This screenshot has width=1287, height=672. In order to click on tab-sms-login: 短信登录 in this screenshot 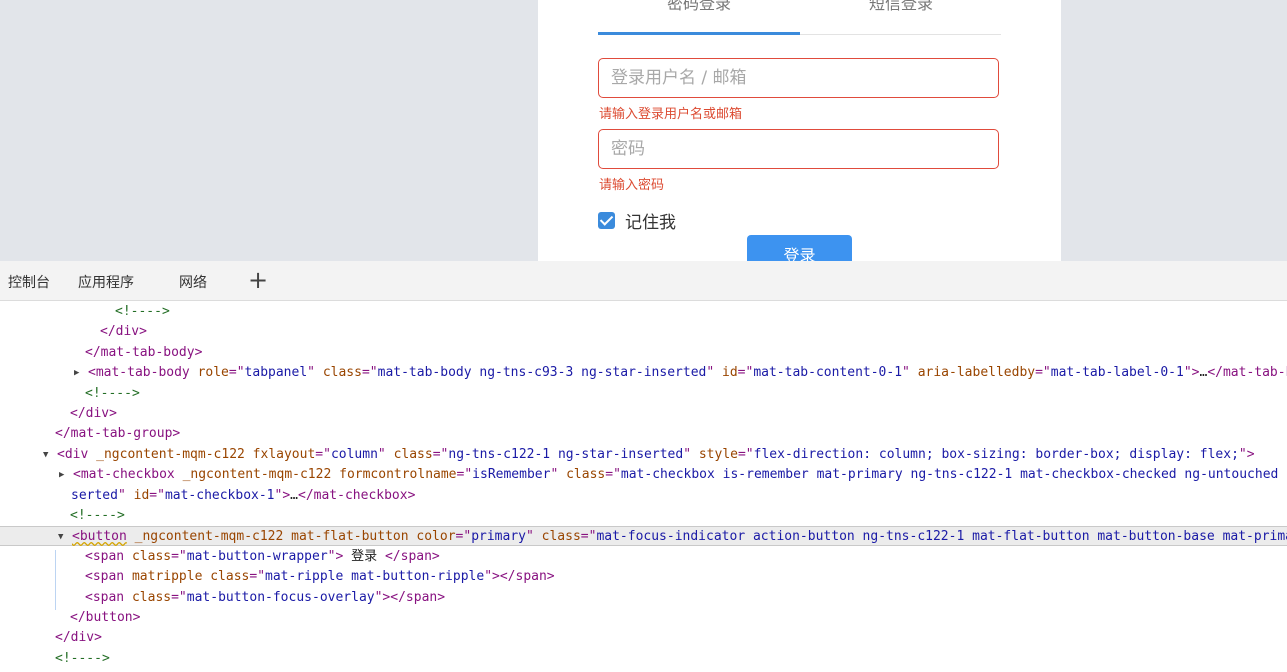, I will do `click(901, 17)`.